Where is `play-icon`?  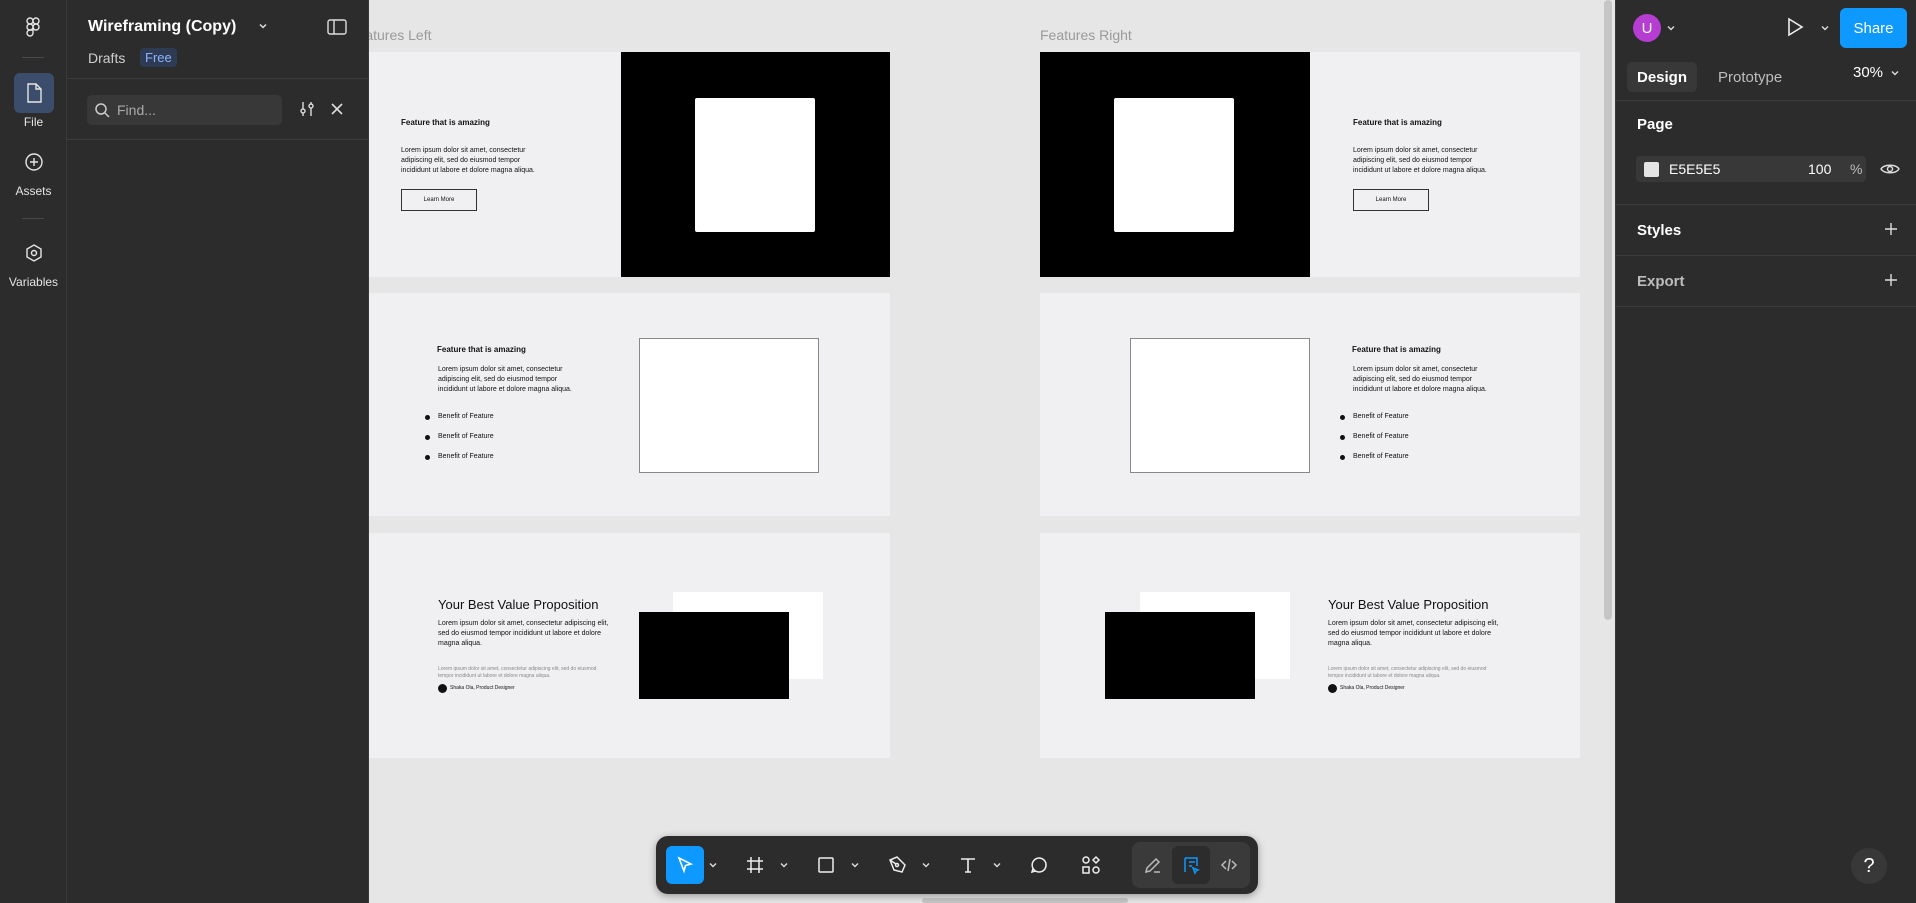 play-icon is located at coordinates (1794, 27).